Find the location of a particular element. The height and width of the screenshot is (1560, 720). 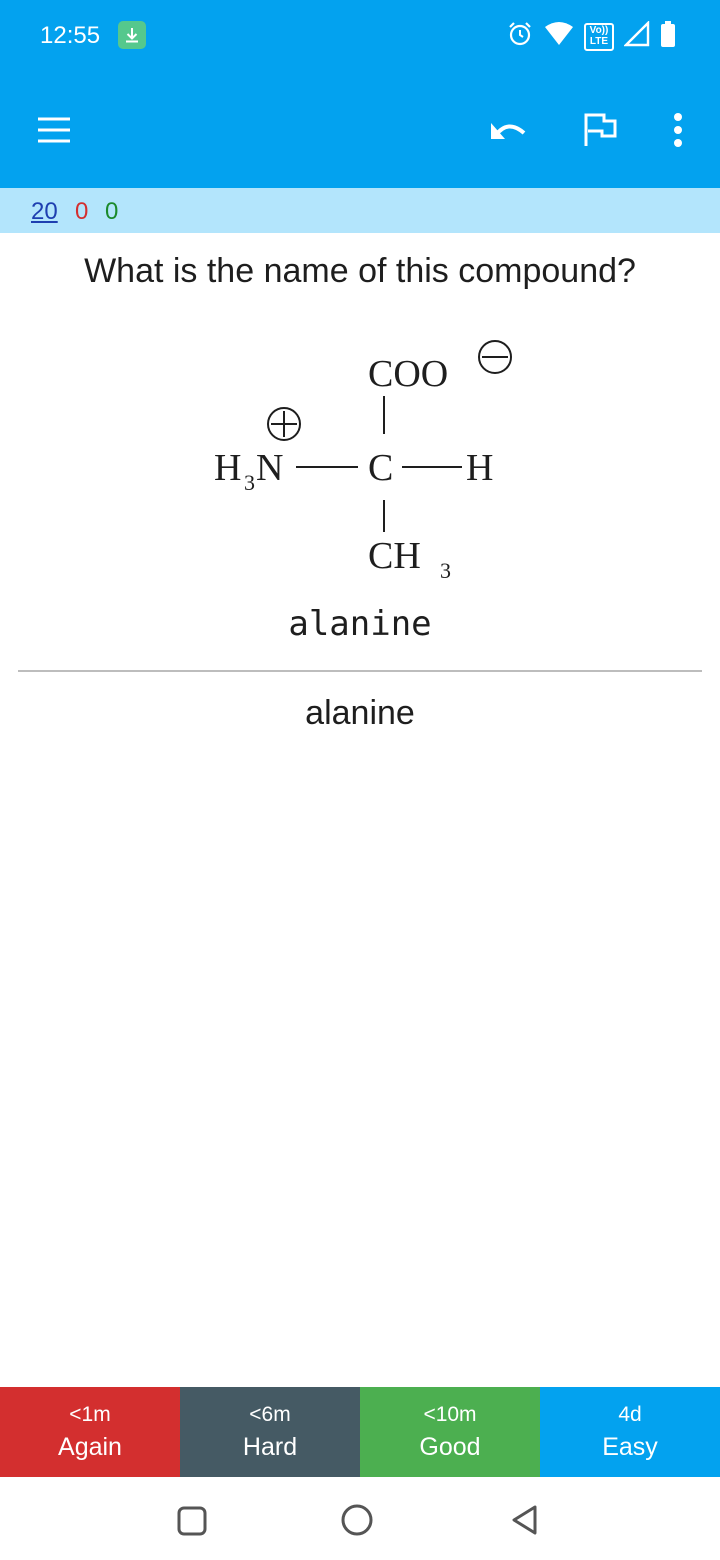

answer-buttons-bar: <1m Again <6m Hard <10m Good 4d Easy is located at coordinates (360, 1432).